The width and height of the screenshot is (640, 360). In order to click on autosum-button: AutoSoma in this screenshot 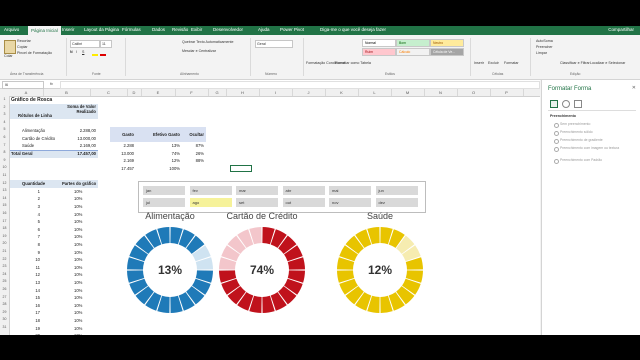, I will do `click(544, 41)`.